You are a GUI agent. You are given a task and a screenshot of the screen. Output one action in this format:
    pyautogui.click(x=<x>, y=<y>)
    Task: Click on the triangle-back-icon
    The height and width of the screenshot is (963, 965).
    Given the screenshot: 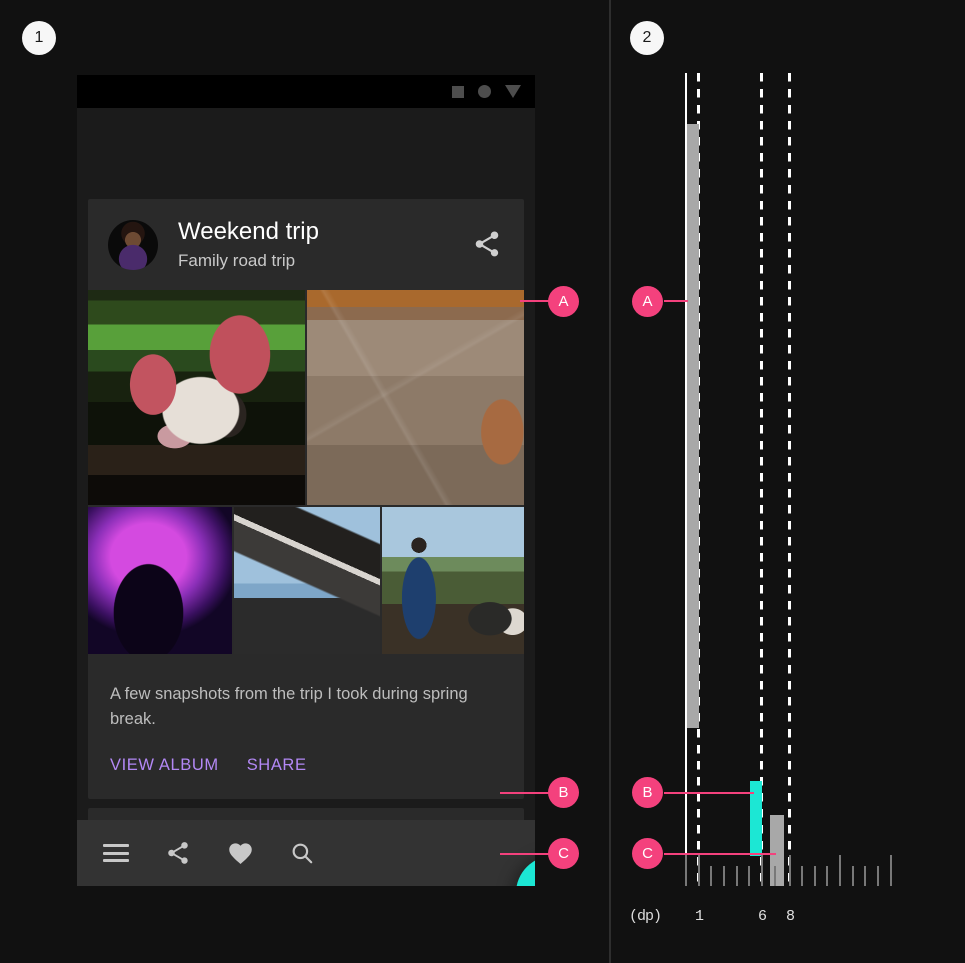 What is the action you would take?
    pyautogui.click(x=513, y=91)
    